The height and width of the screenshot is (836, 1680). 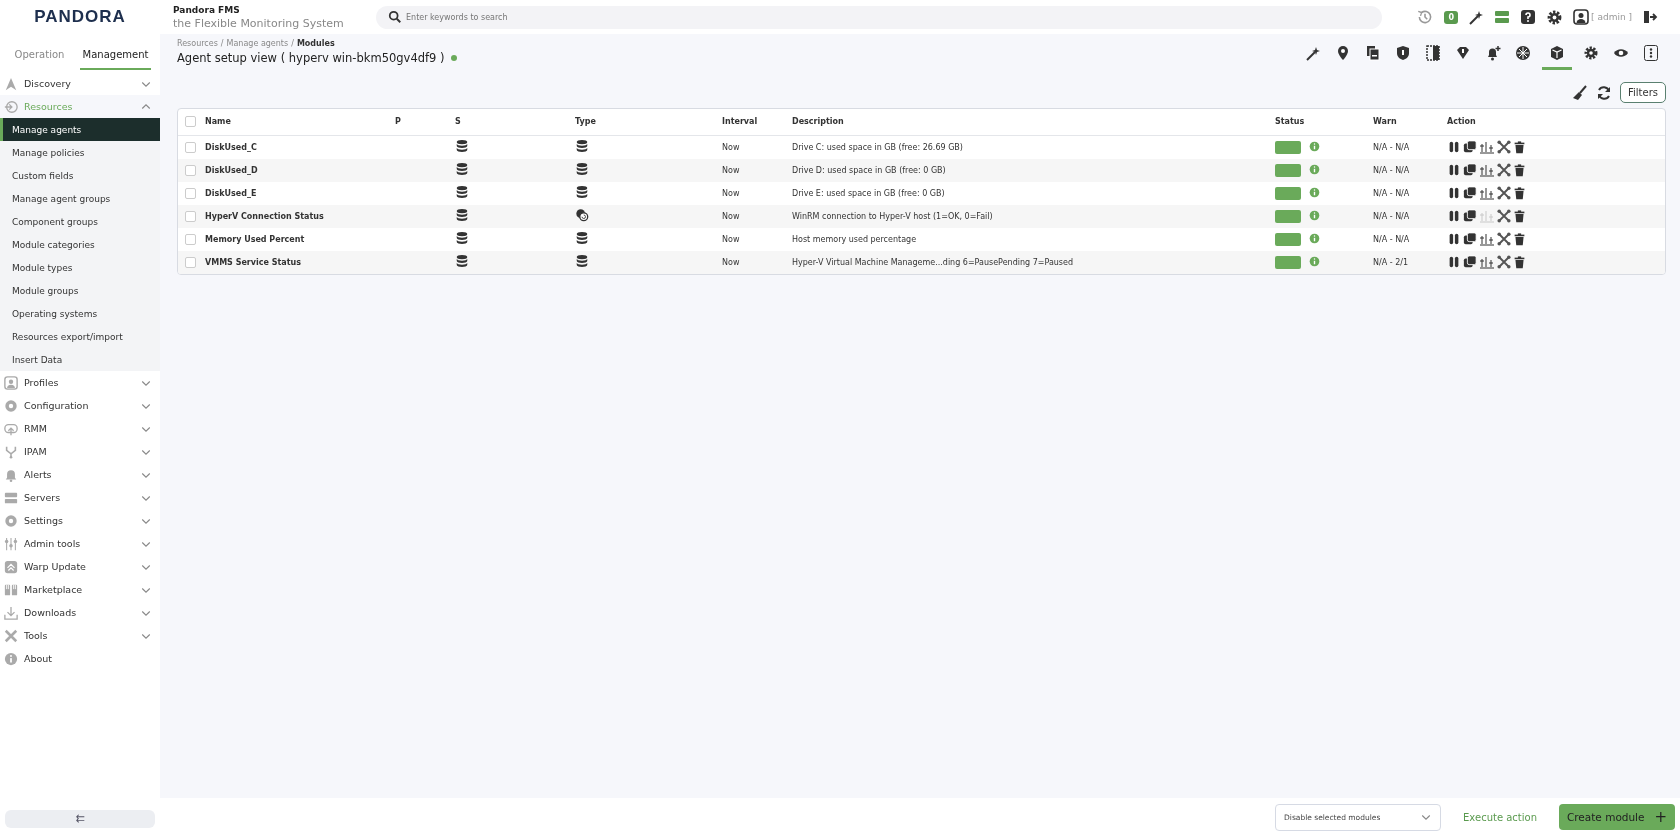 What do you see at coordinates (1557, 57) in the screenshot?
I see `agent-tab` at bounding box center [1557, 57].